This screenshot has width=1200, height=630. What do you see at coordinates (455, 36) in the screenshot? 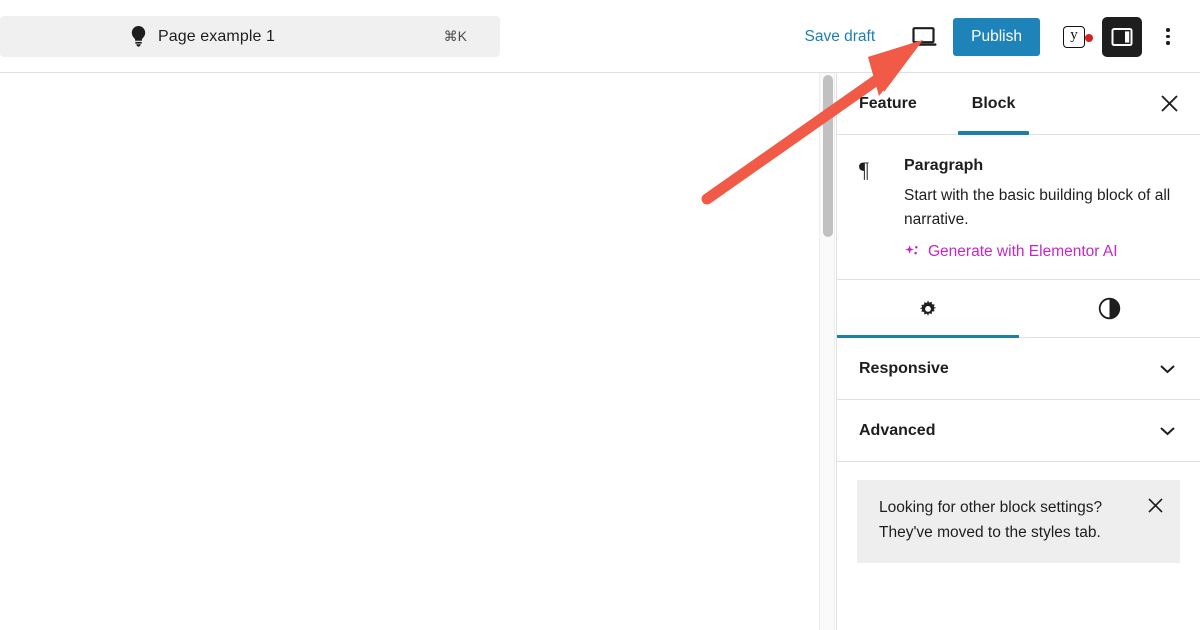
I see `command-bar-shortcut: ⌘K` at bounding box center [455, 36].